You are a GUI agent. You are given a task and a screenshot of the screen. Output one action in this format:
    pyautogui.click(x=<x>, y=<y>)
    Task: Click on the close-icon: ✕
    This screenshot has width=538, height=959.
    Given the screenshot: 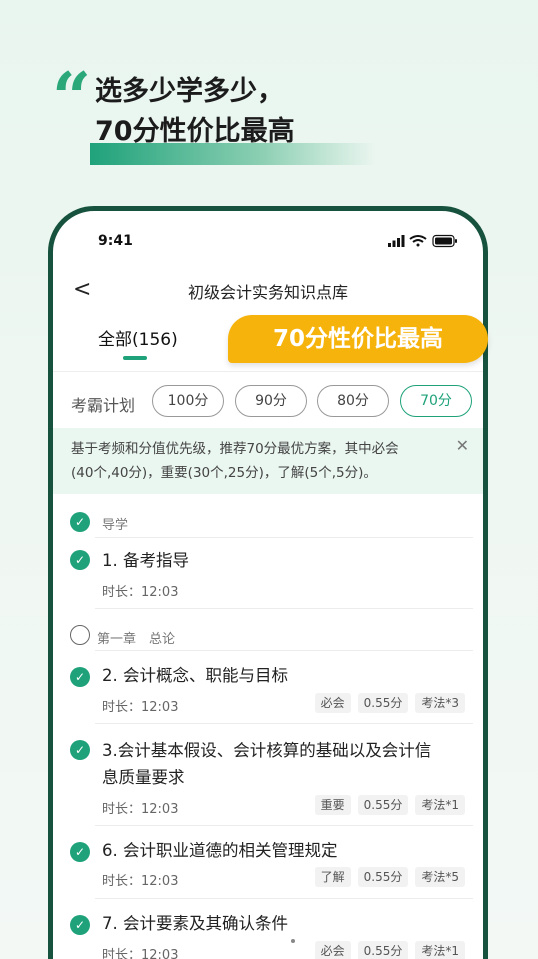 What is the action you would take?
    pyautogui.click(x=462, y=446)
    